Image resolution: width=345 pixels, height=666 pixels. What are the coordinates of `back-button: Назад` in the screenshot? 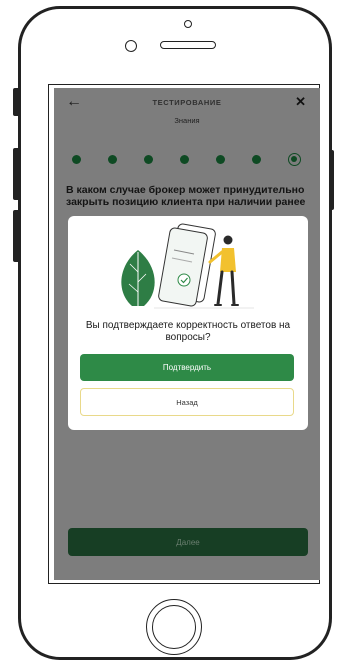 It's located at (187, 402).